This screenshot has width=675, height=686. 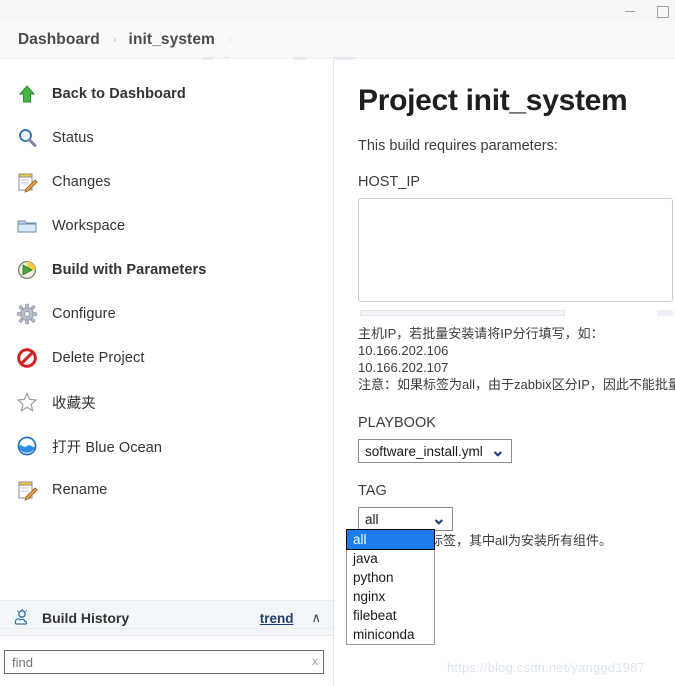 I want to click on desc-line: 主机IP，若批量安装请将IP分行填写，如：, so click(x=481, y=333).